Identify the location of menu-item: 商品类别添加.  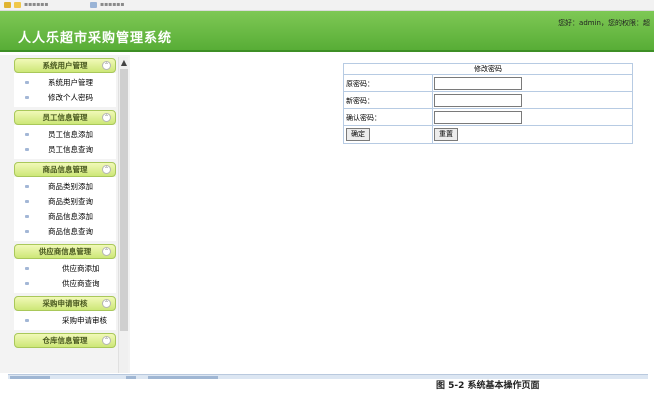
(65, 186).